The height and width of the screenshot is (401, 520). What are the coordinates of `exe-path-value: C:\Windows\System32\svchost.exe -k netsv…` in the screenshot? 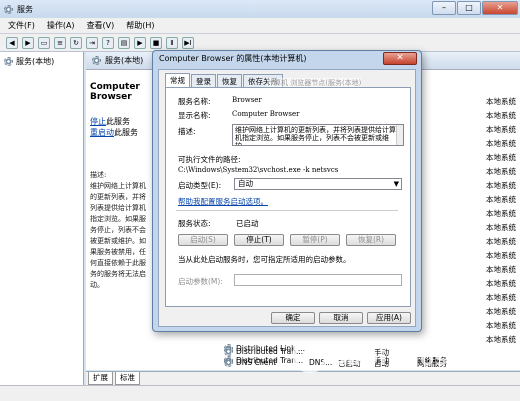 It's located at (258, 170).